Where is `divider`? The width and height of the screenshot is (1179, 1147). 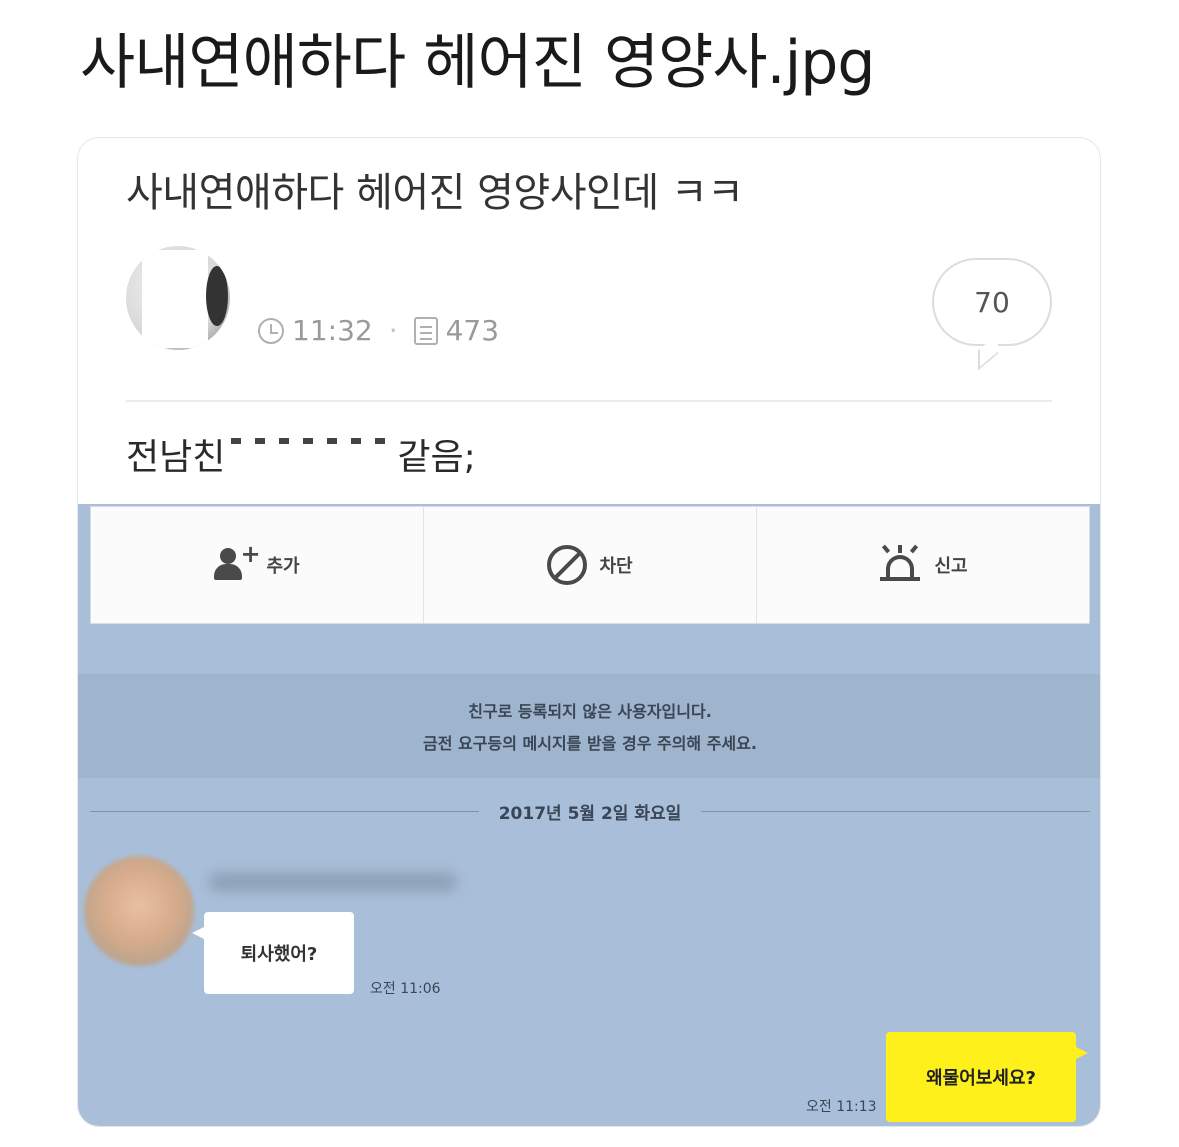
divider is located at coordinates (589, 401).